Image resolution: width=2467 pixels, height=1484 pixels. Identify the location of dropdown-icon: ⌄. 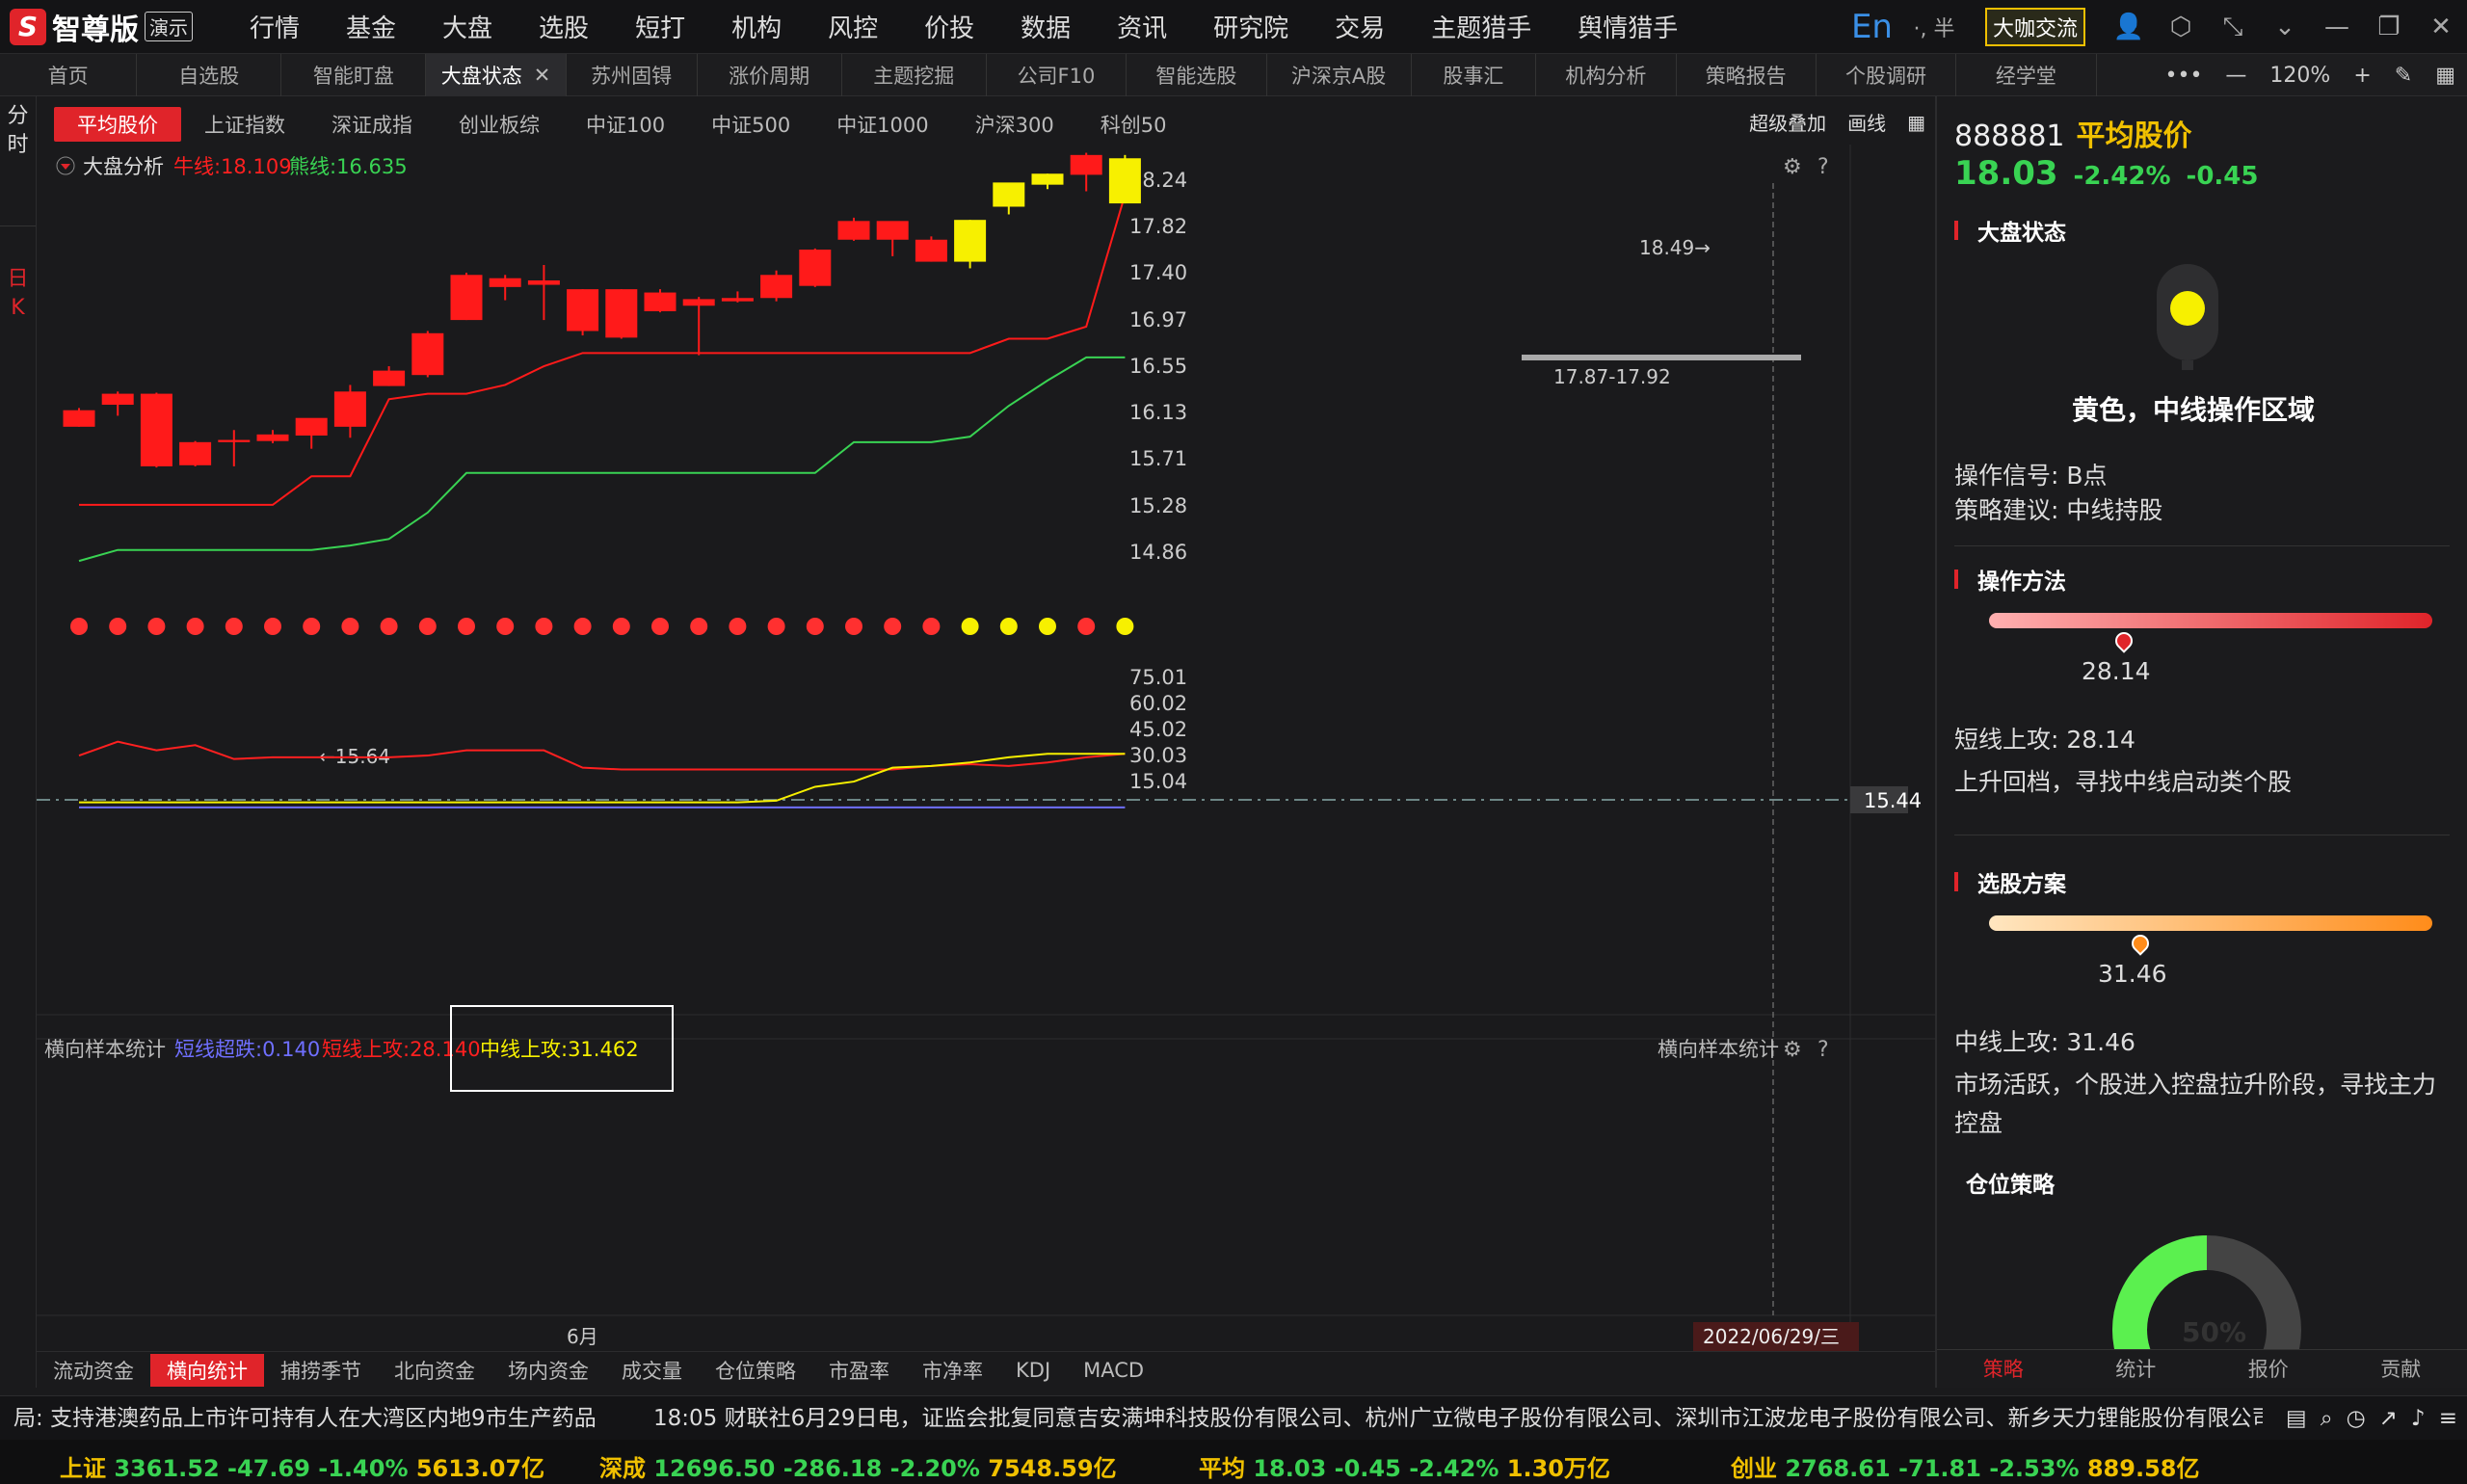
(2285, 27).